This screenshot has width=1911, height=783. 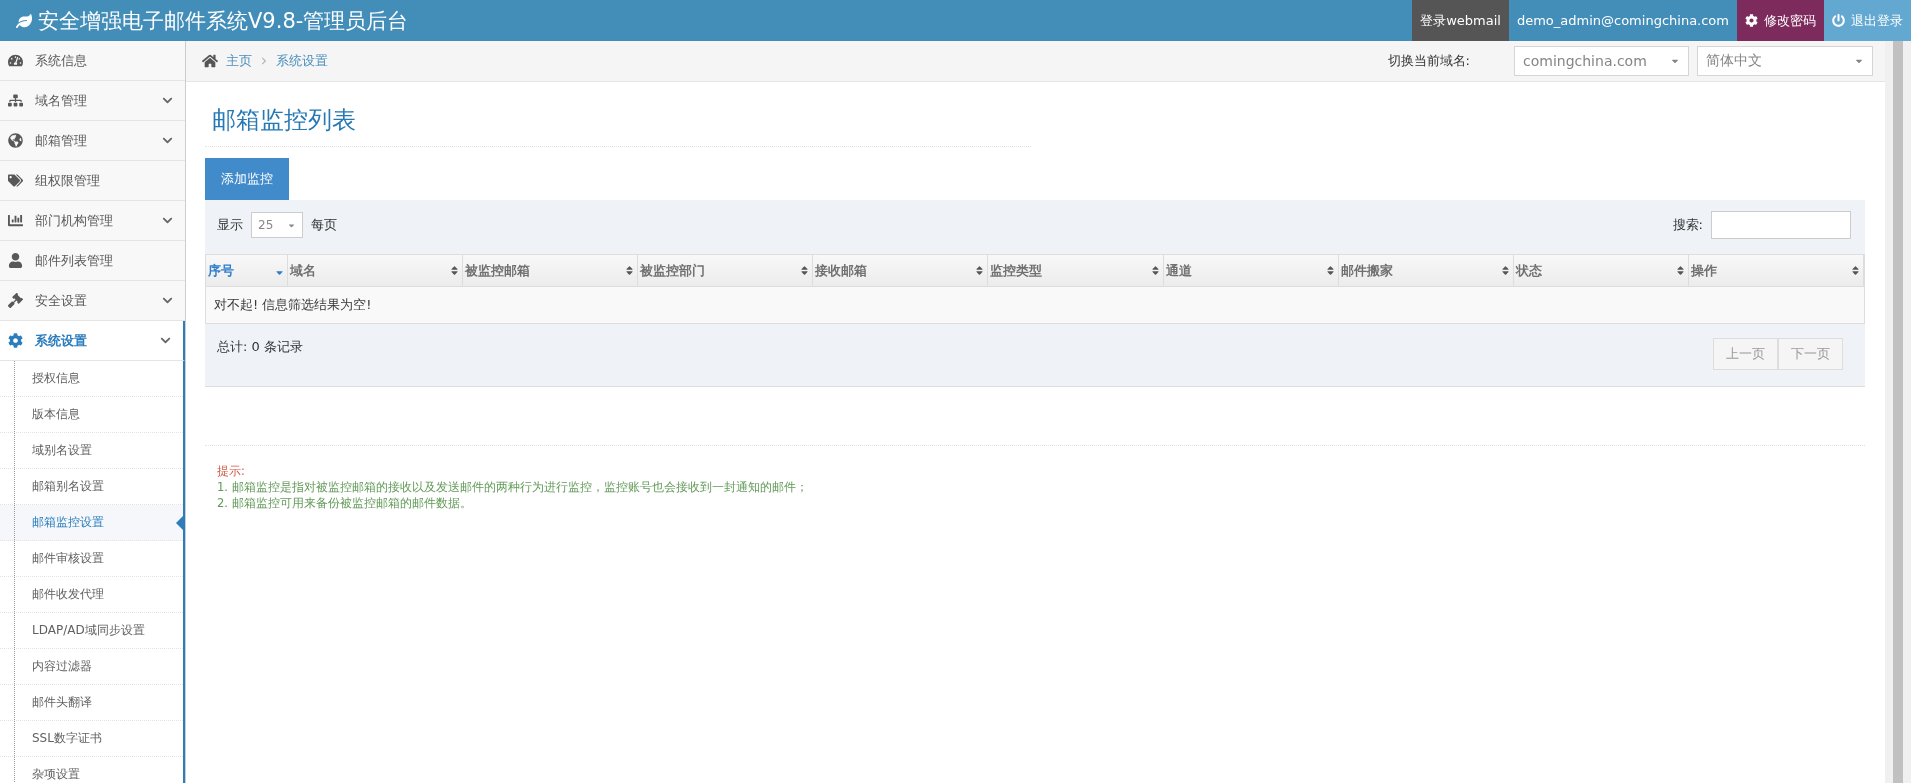 What do you see at coordinates (1460, 20) in the screenshot?
I see `webmail-button: 登录webmail` at bounding box center [1460, 20].